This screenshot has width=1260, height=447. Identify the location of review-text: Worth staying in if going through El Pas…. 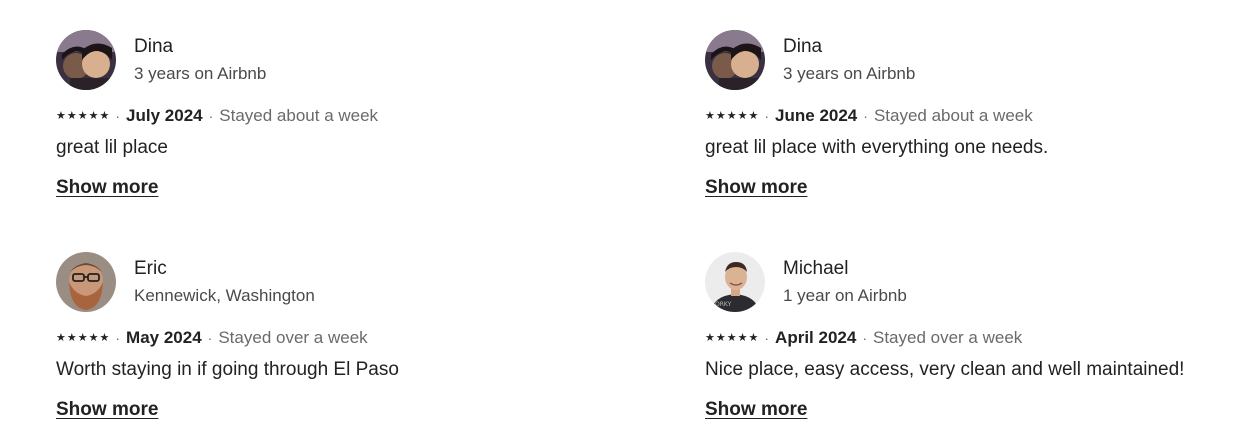
(227, 369).